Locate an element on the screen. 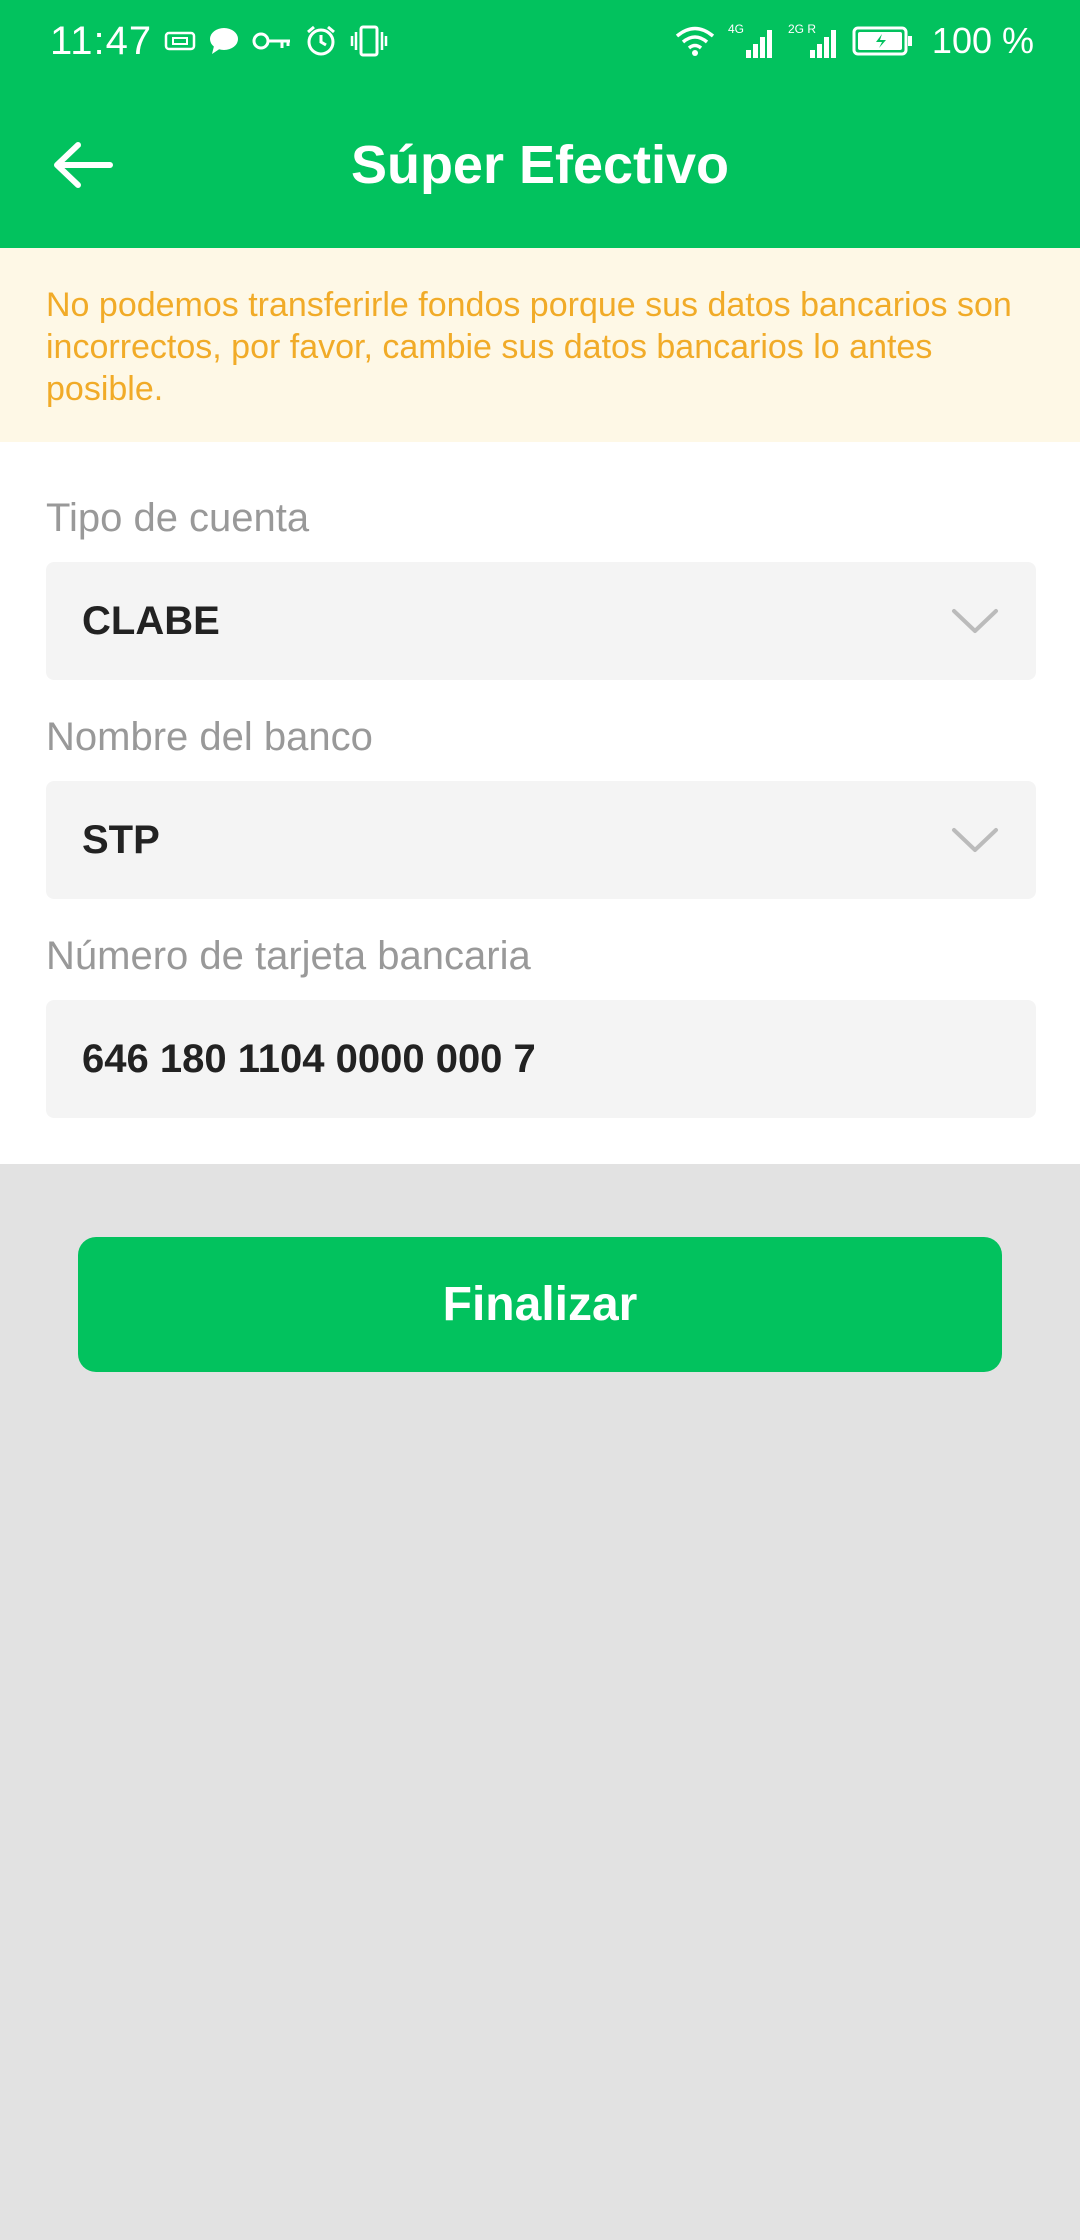  back-button is located at coordinates (83, 165).